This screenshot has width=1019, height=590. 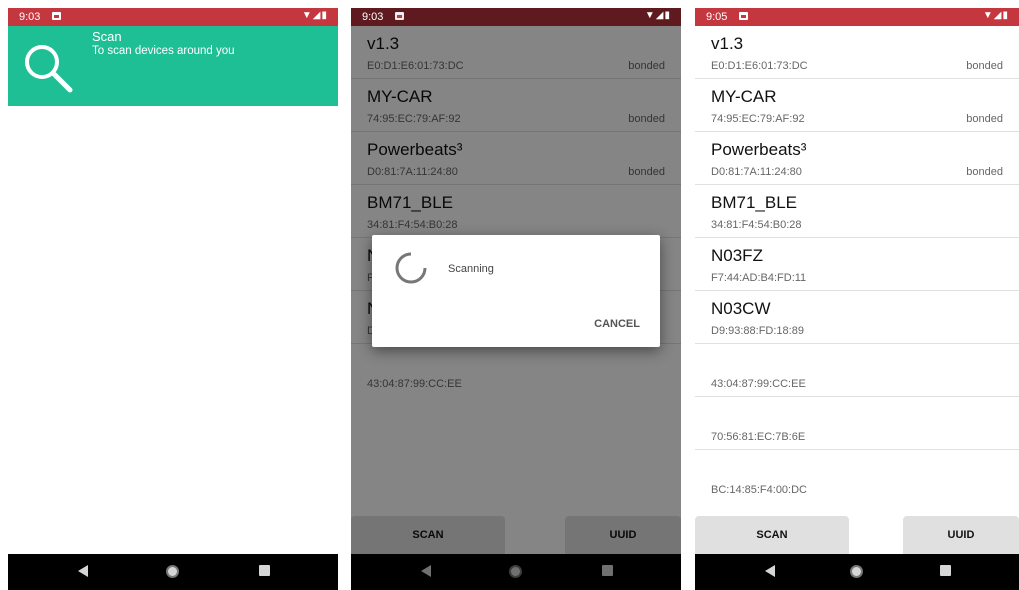 What do you see at coordinates (758, 119) in the screenshot?
I see `device-address: 74:95:EC:79:AF:92` at bounding box center [758, 119].